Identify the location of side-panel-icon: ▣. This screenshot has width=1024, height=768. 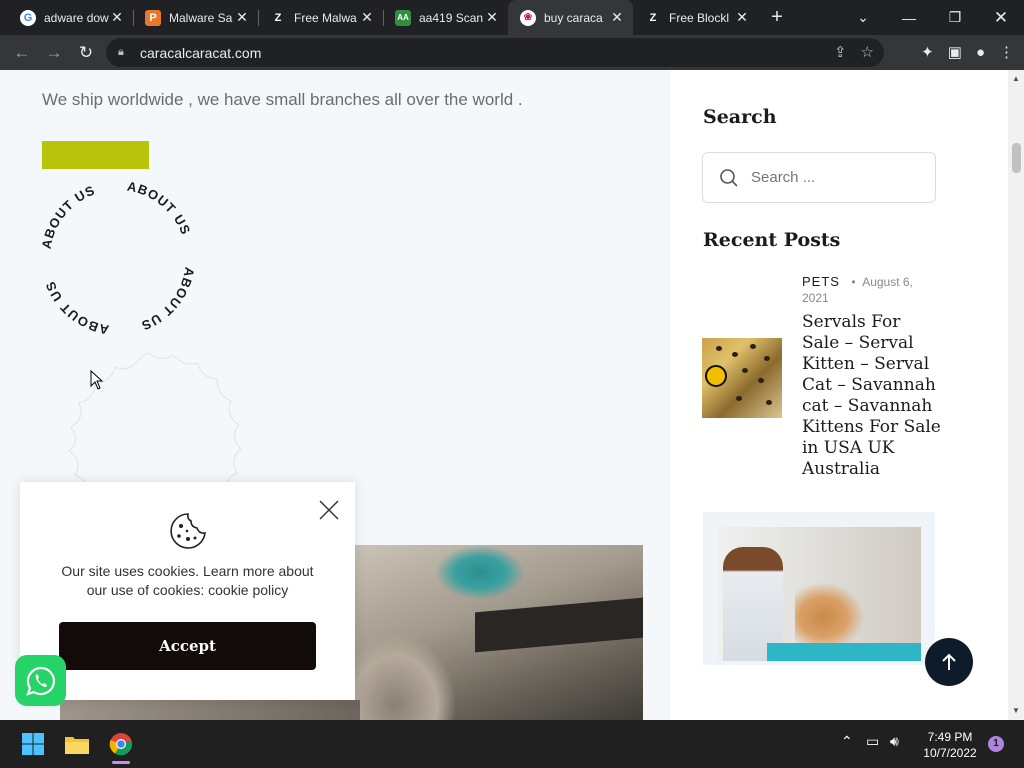
(955, 52).